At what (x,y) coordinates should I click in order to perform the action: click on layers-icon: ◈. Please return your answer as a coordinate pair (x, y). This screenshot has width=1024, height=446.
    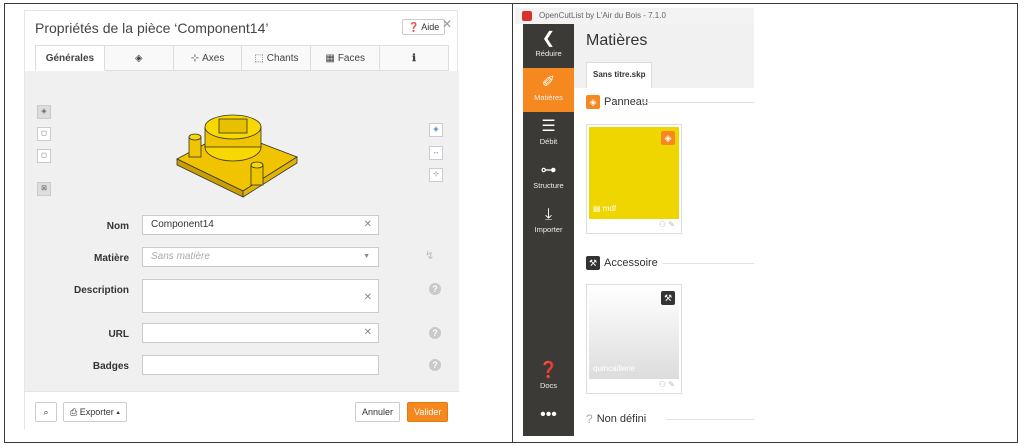
    Looking at the image, I should click on (138, 58).